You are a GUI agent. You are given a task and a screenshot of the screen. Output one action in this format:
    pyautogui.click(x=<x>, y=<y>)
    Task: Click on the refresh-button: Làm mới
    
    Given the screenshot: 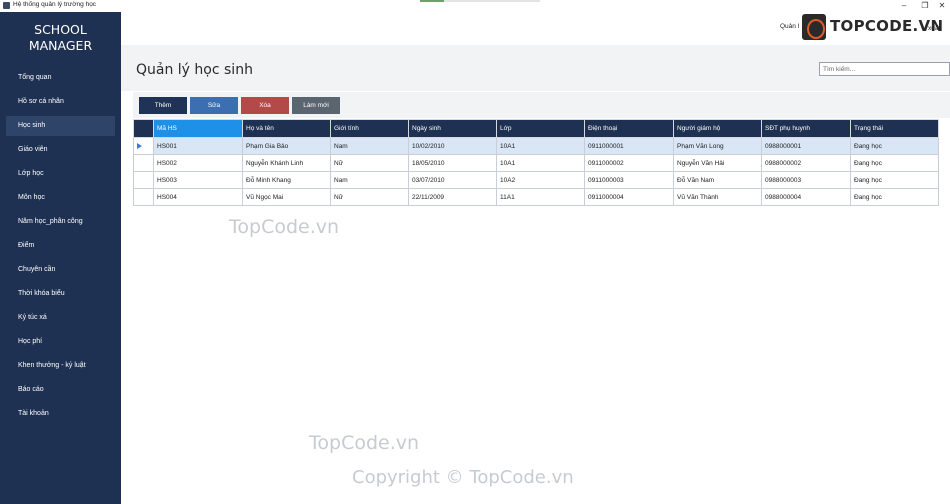 What is the action you would take?
    pyautogui.click(x=316, y=105)
    